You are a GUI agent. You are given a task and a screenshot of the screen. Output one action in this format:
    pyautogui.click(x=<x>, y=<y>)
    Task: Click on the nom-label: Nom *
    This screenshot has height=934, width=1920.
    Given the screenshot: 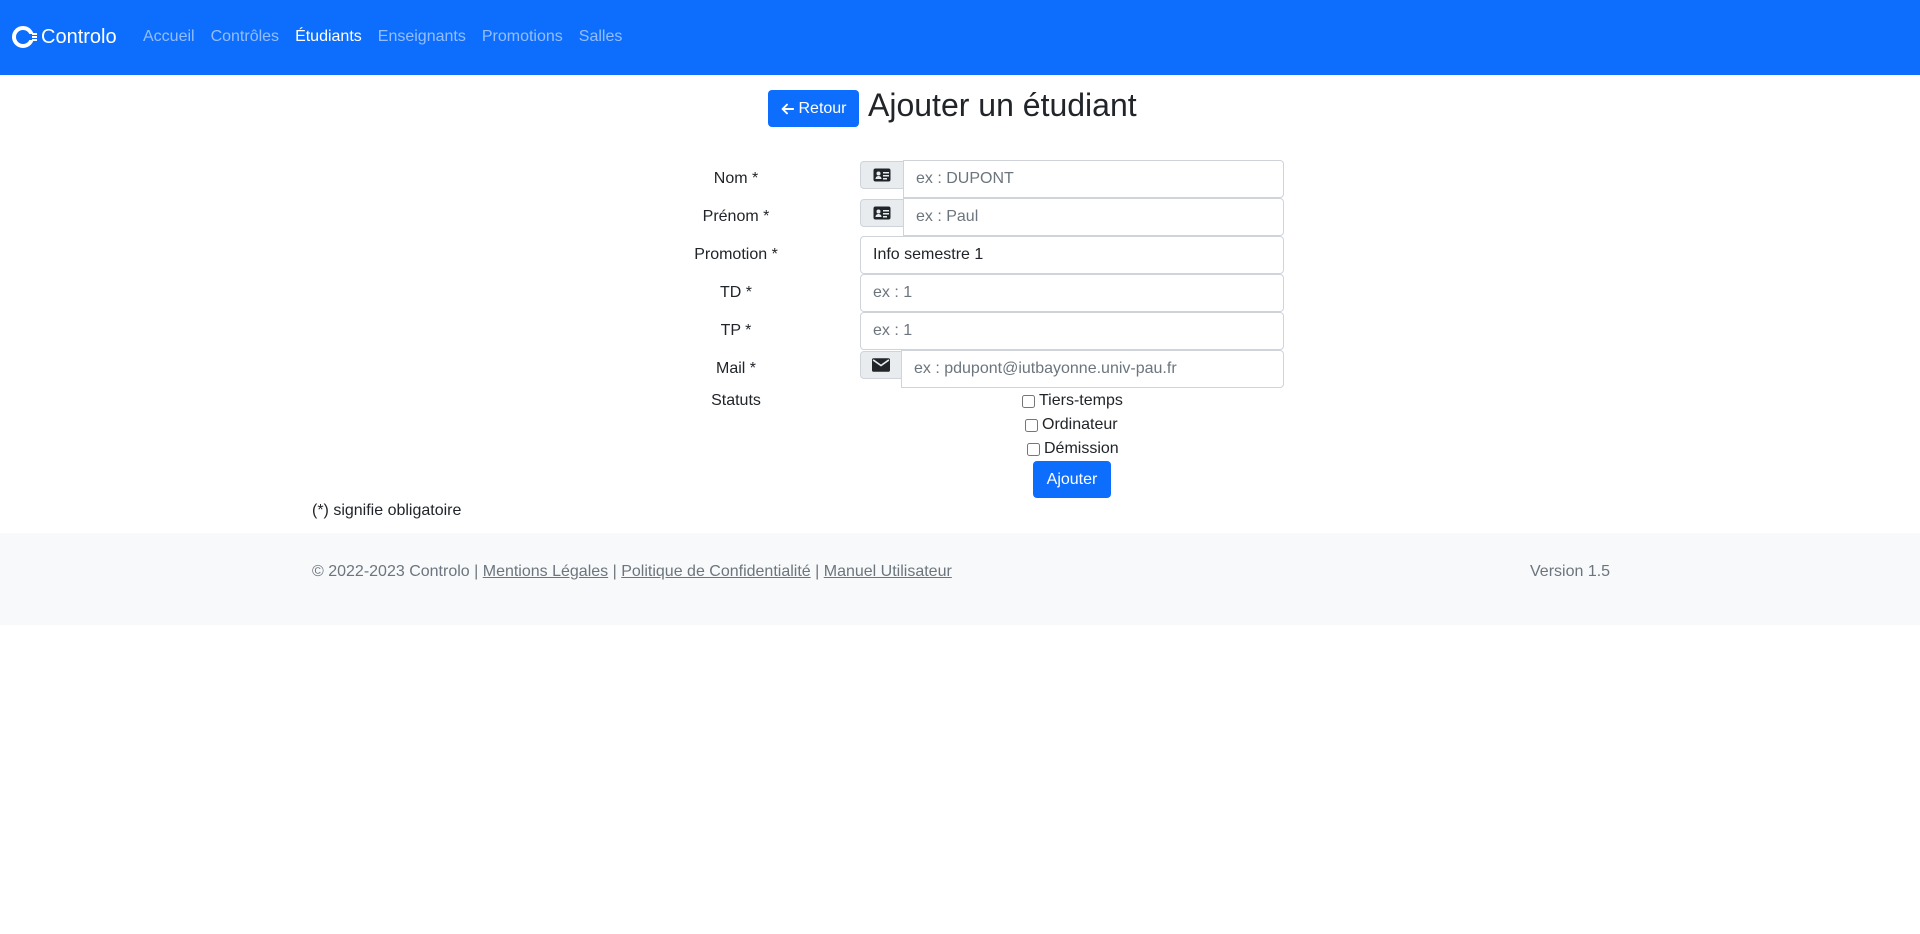 What is the action you would take?
    pyautogui.click(x=736, y=178)
    